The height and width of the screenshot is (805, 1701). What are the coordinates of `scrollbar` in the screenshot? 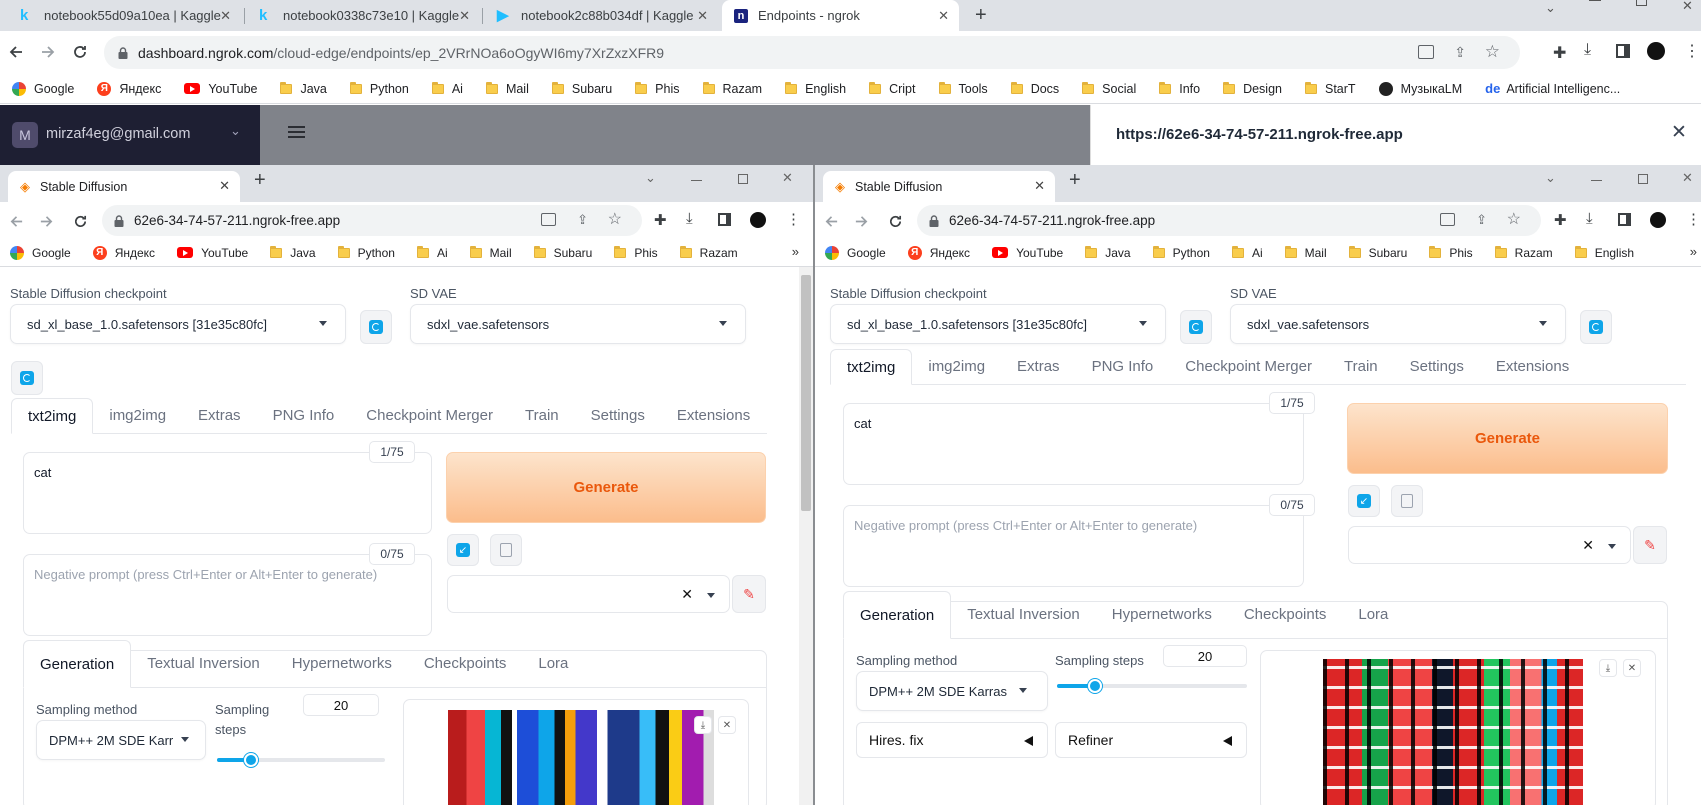 It's located at (806, 536).